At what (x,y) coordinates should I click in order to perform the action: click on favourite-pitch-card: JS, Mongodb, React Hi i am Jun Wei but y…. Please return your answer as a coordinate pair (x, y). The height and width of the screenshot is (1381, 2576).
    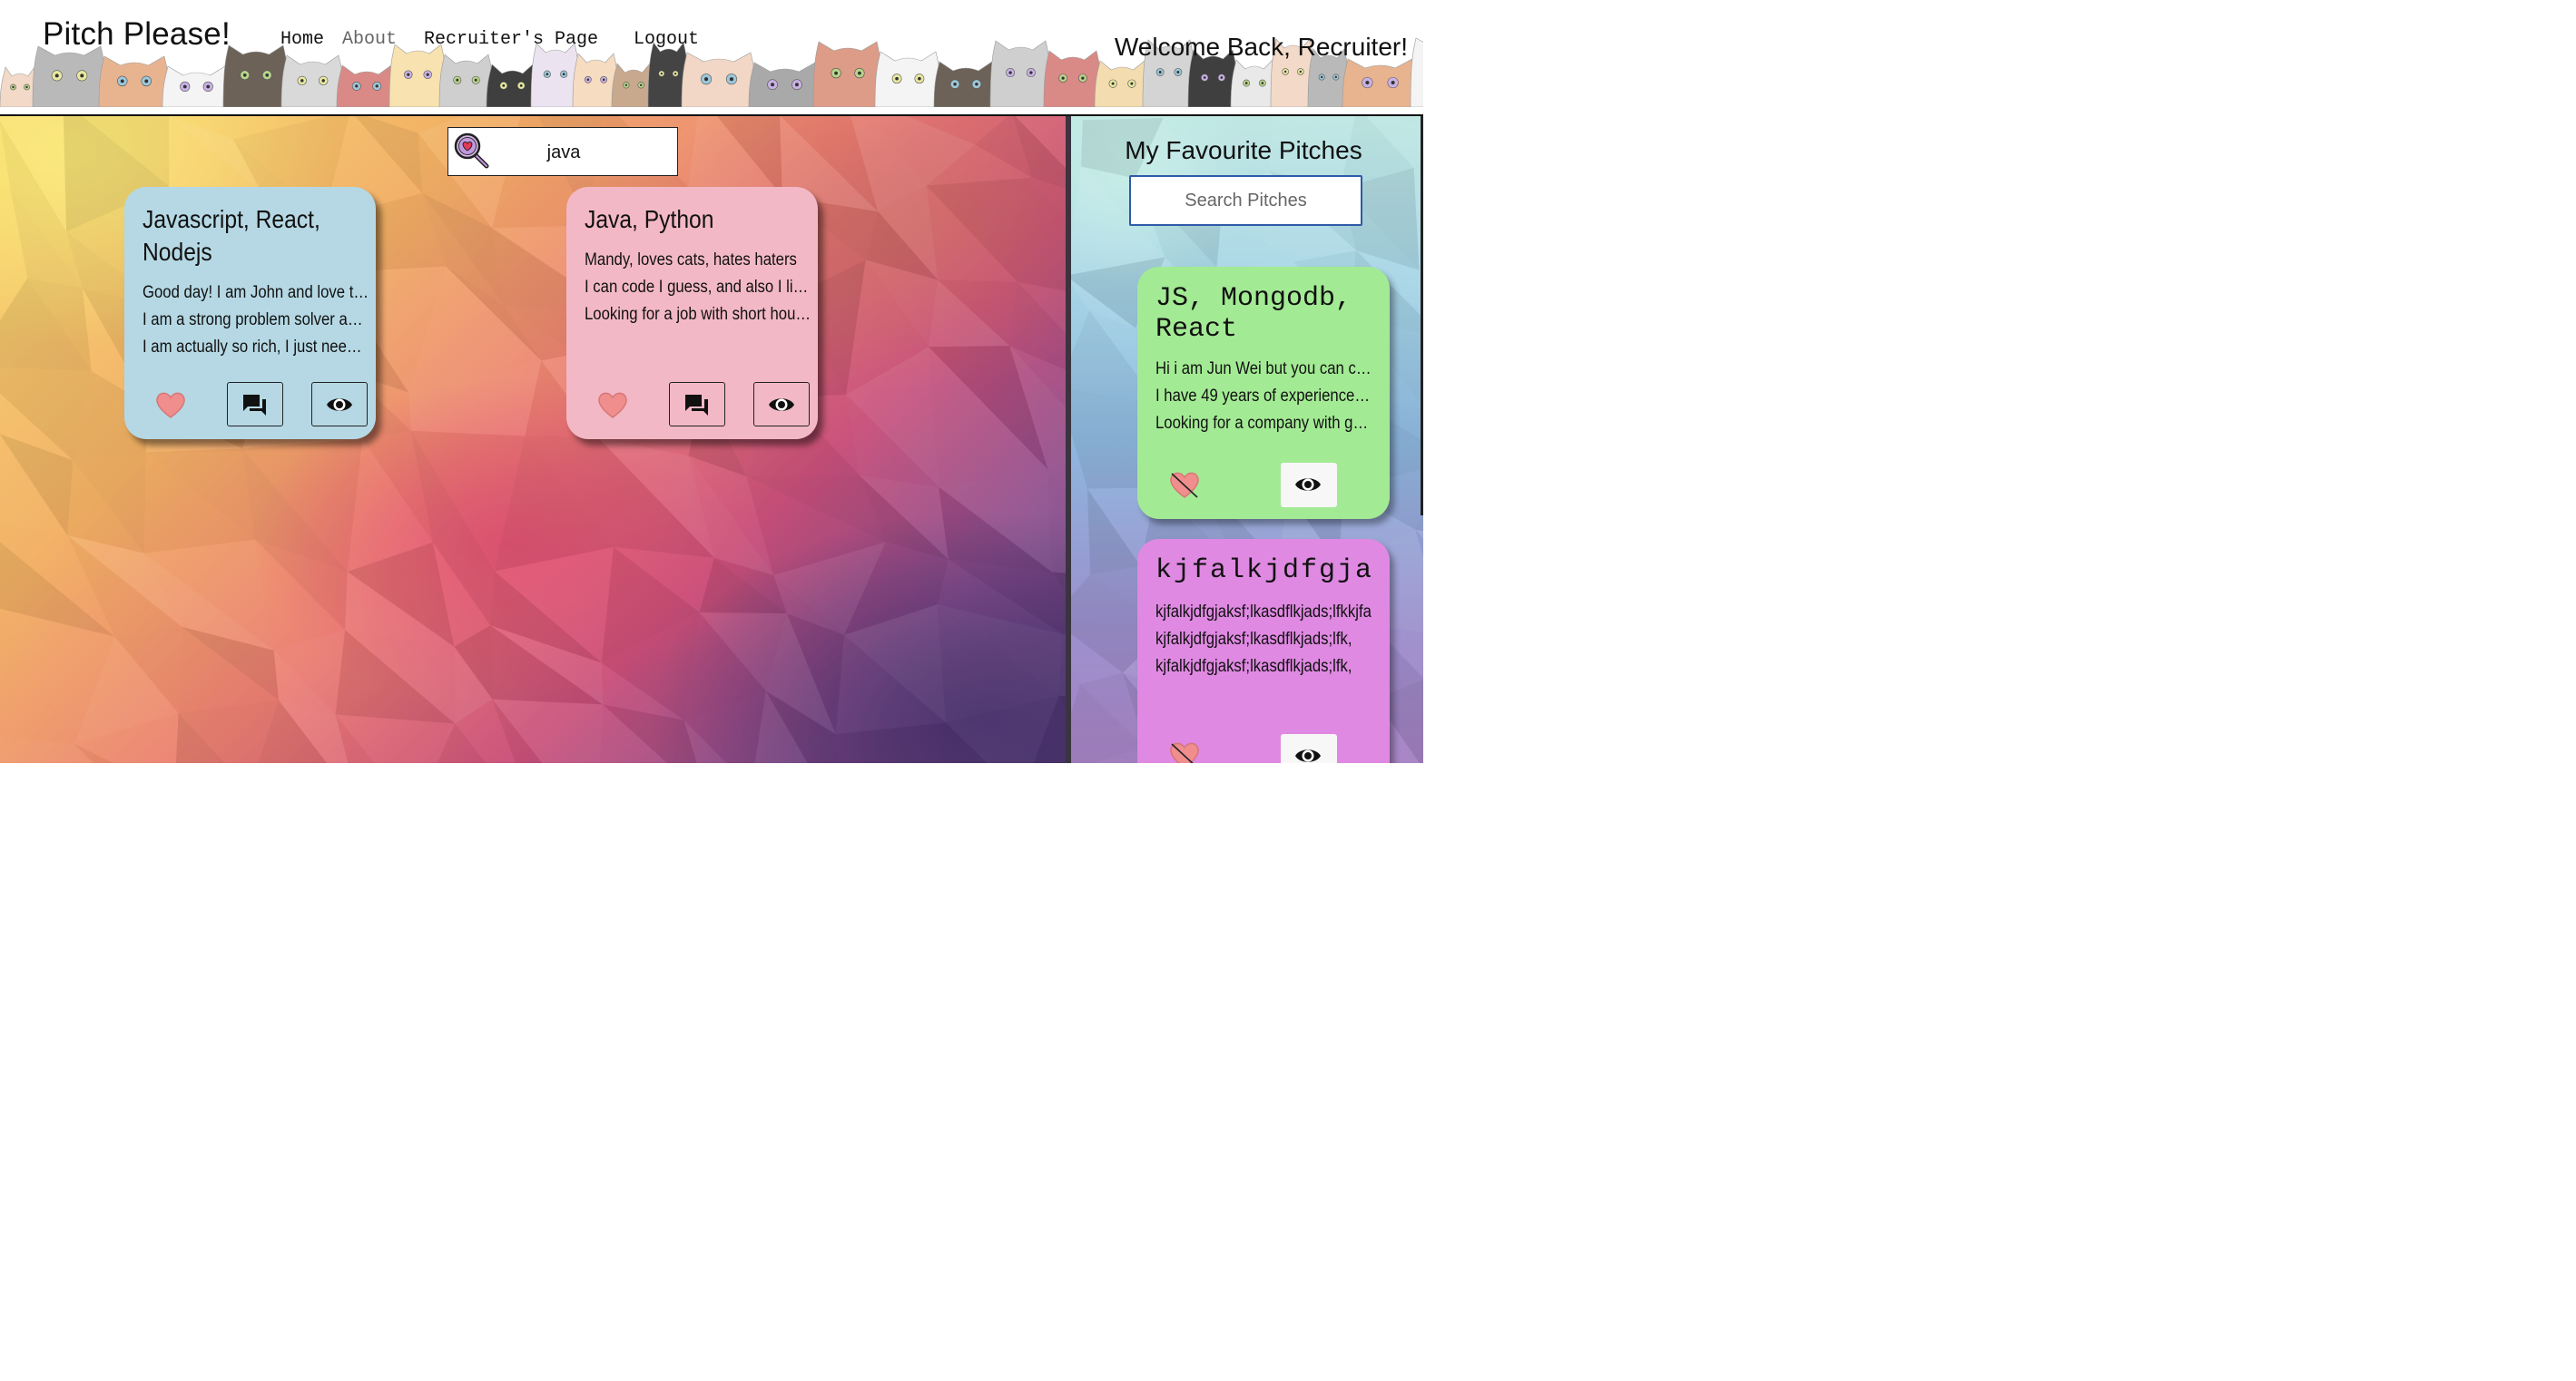
    Looking at the image, I should click on (1263, 393).